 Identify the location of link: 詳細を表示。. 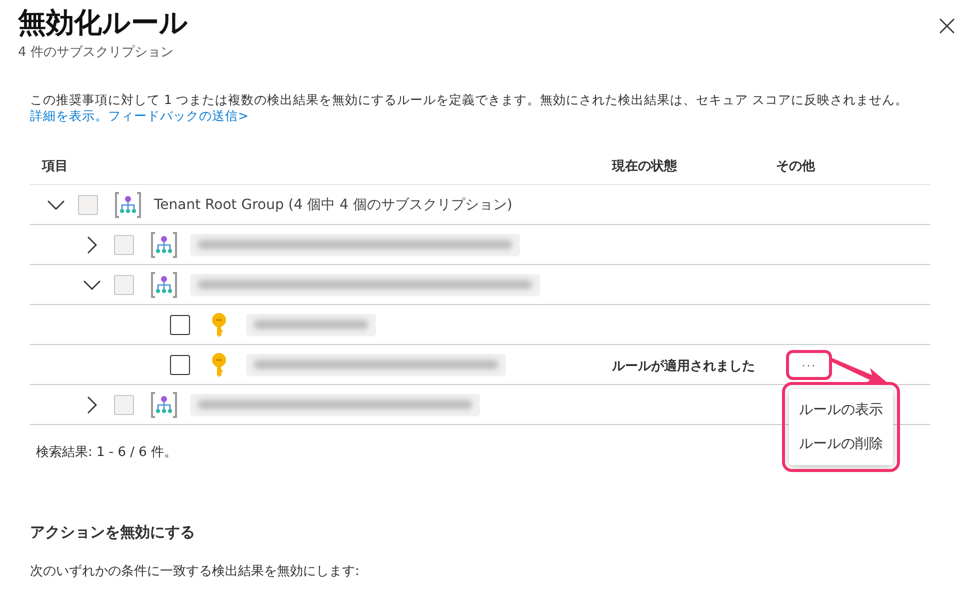
(69, 116).